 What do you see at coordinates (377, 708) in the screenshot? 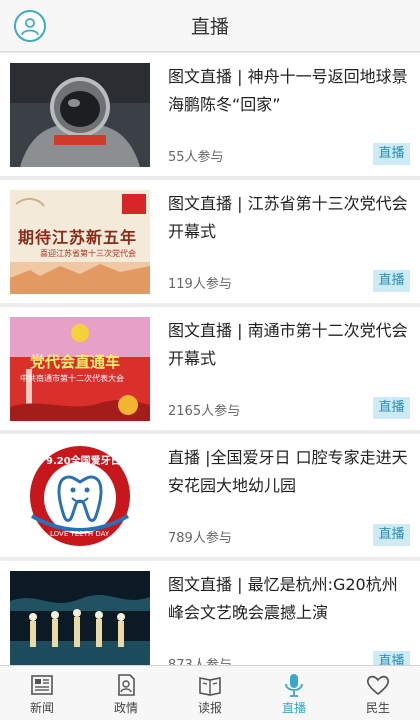
I see `tab-label: 民生` at bounding box center [377, 708].